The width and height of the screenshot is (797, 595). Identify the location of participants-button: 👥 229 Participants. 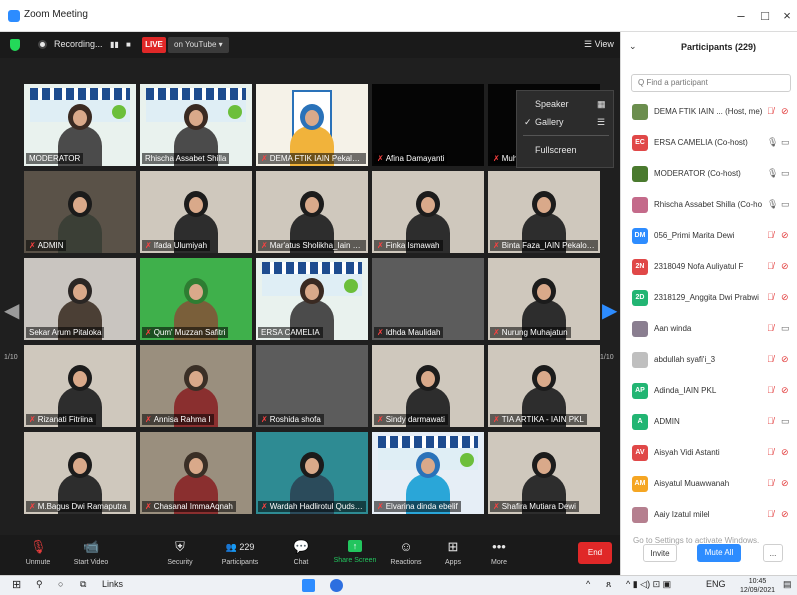
(240, 555).